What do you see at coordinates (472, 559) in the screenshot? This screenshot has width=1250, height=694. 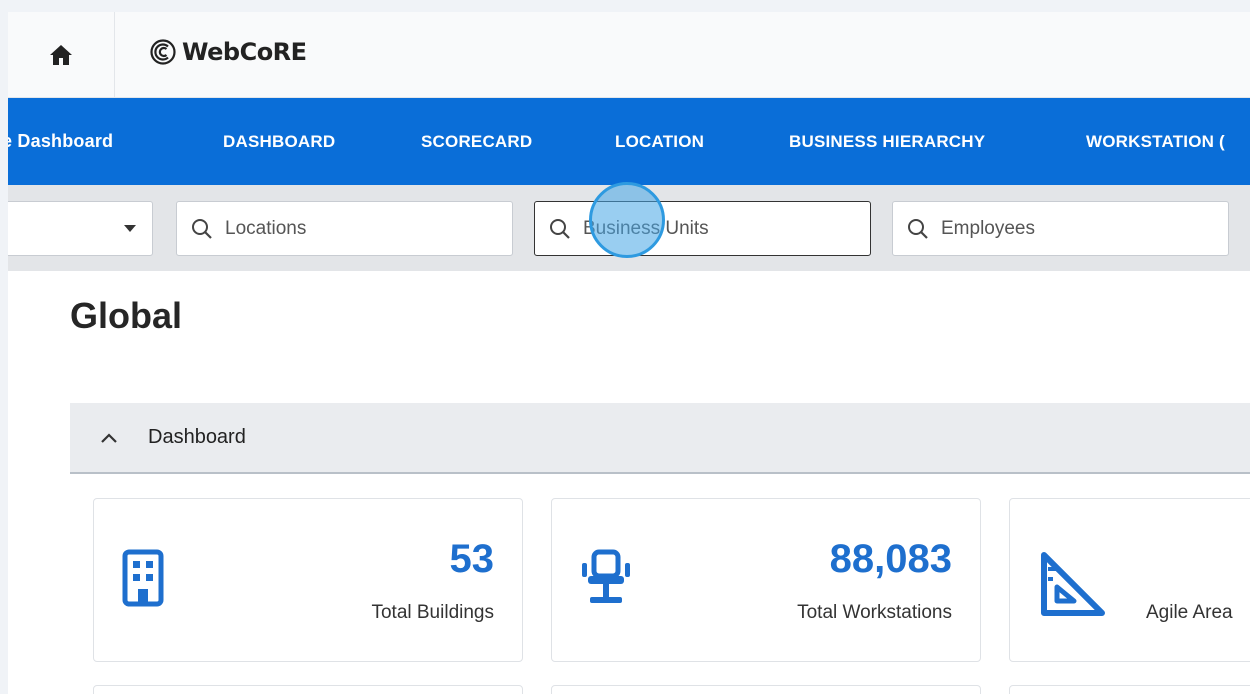 I see `stat-value: 53` at bounding box center [472, 559].